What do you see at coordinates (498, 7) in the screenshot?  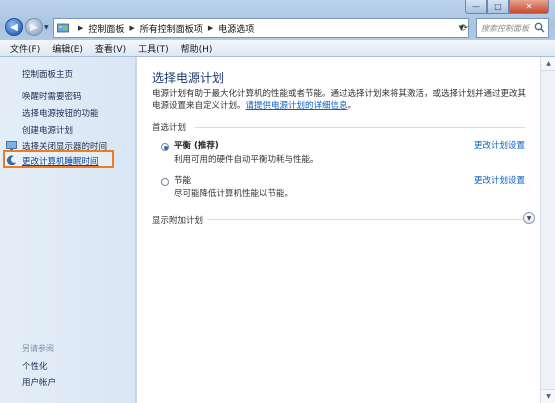 I see `maximize-button: □` at bounding box center [498, 7].